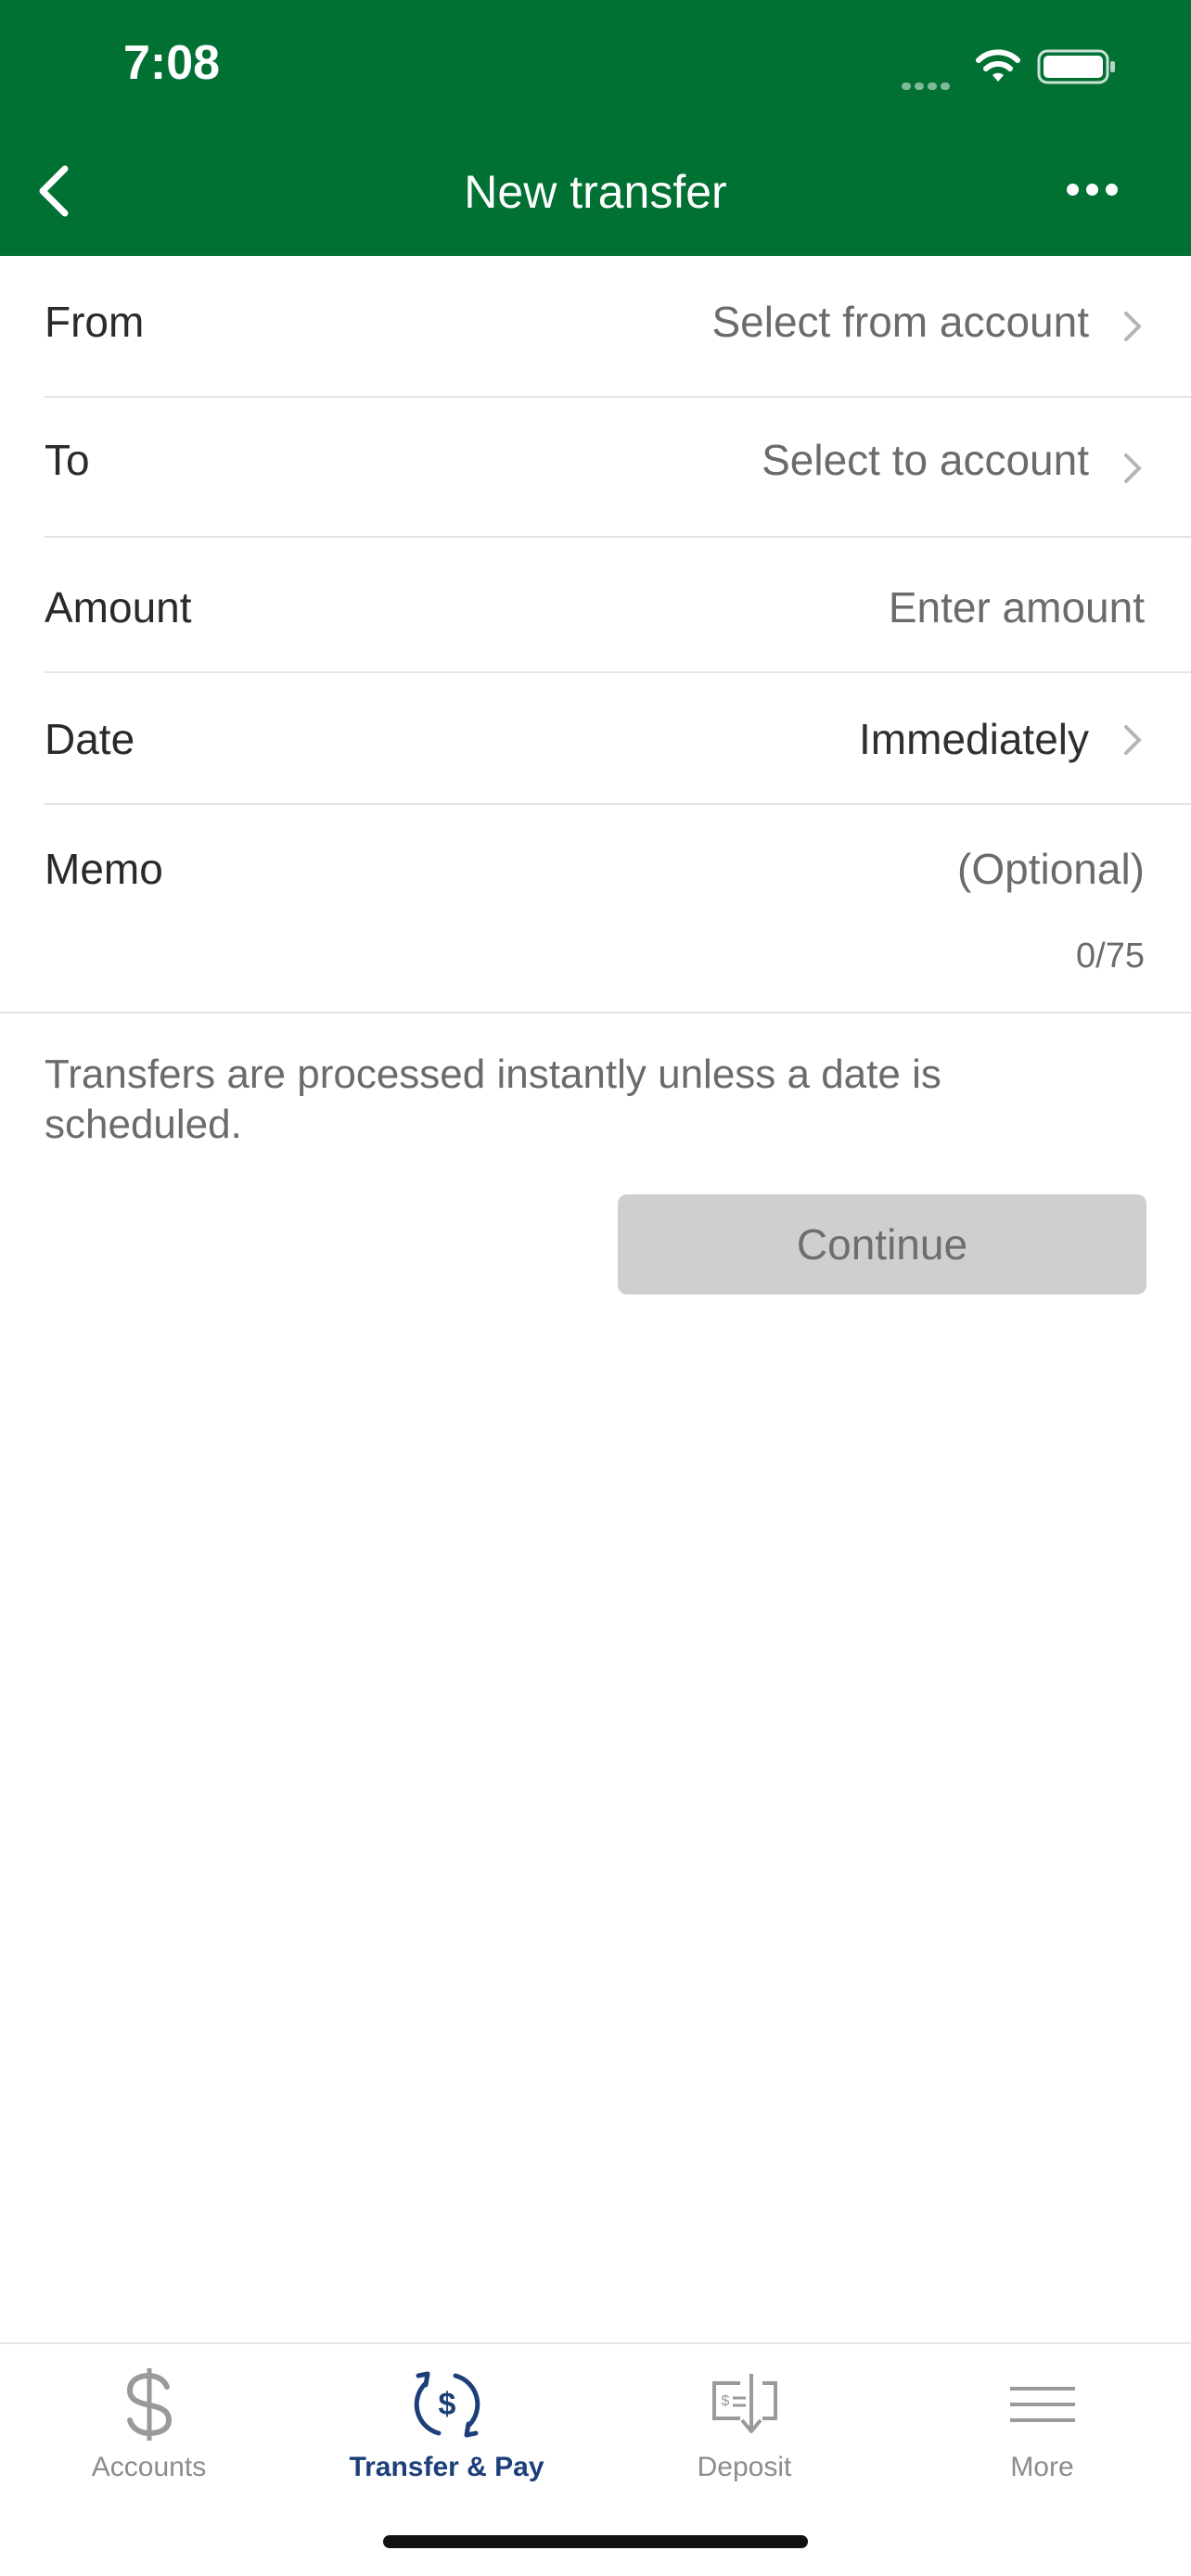 This screenshot has height=2576, width=1191. I want to click on more-options-icon, so click(1096, 192).